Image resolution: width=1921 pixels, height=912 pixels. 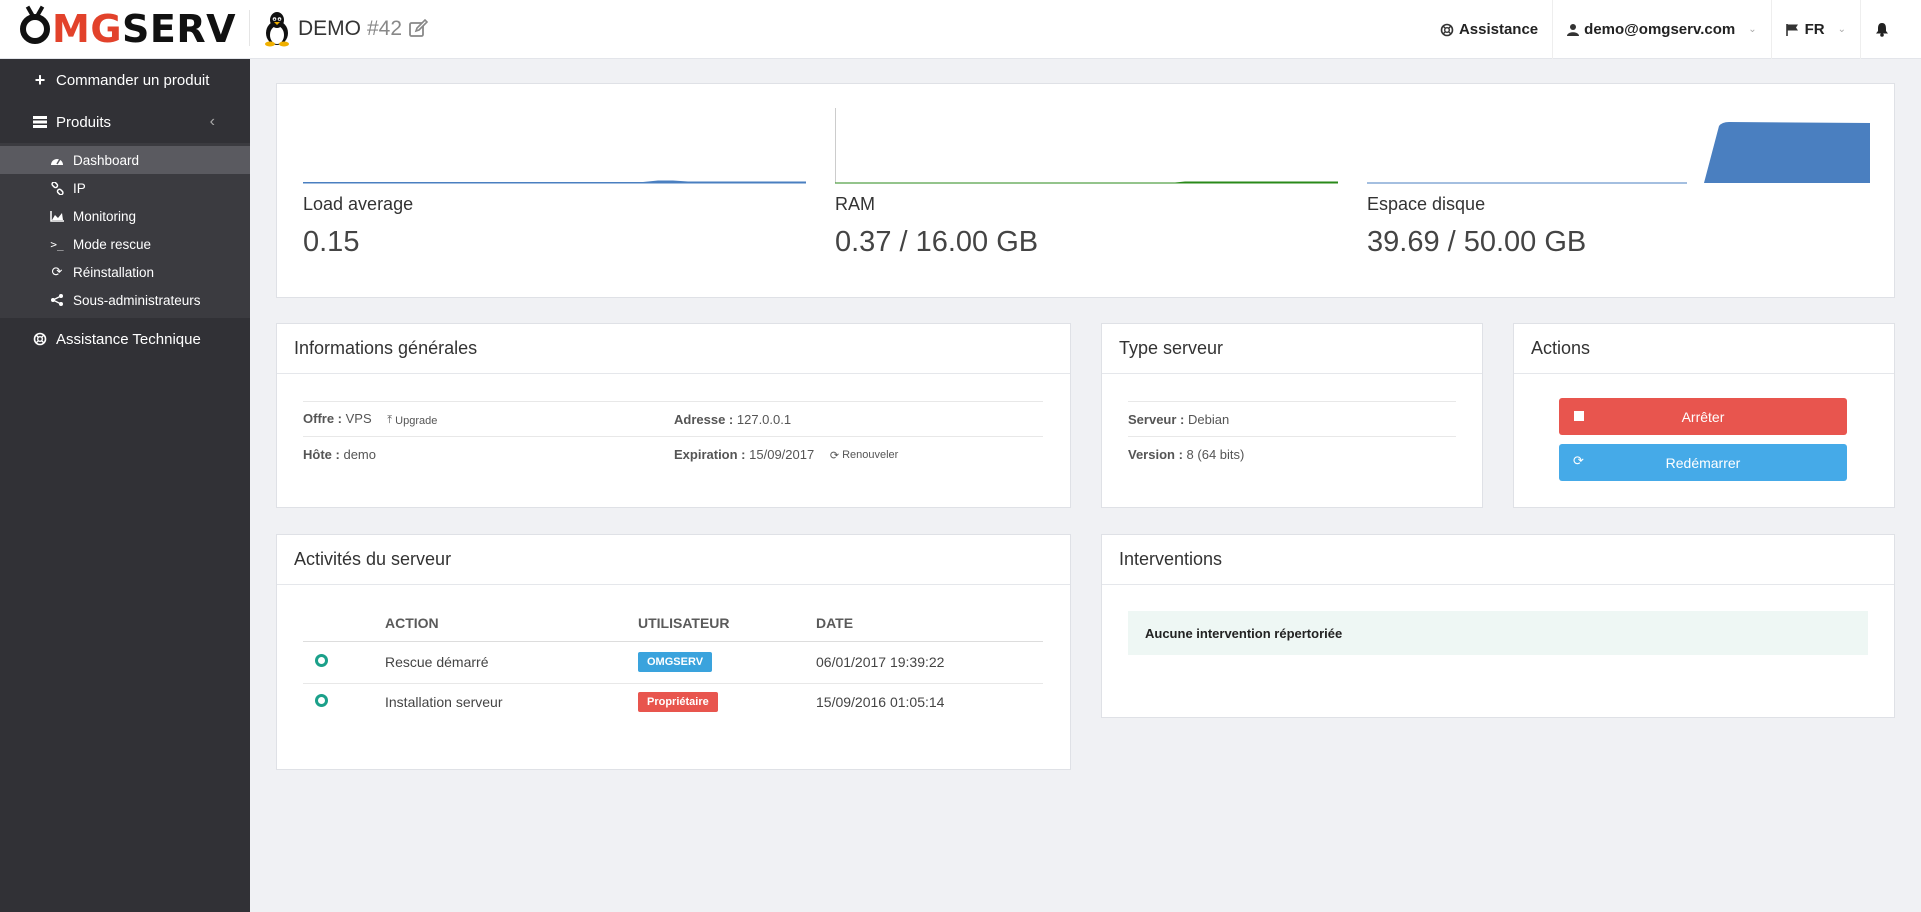 I want to click on area-chart-icon, so click(x=57, y=216).